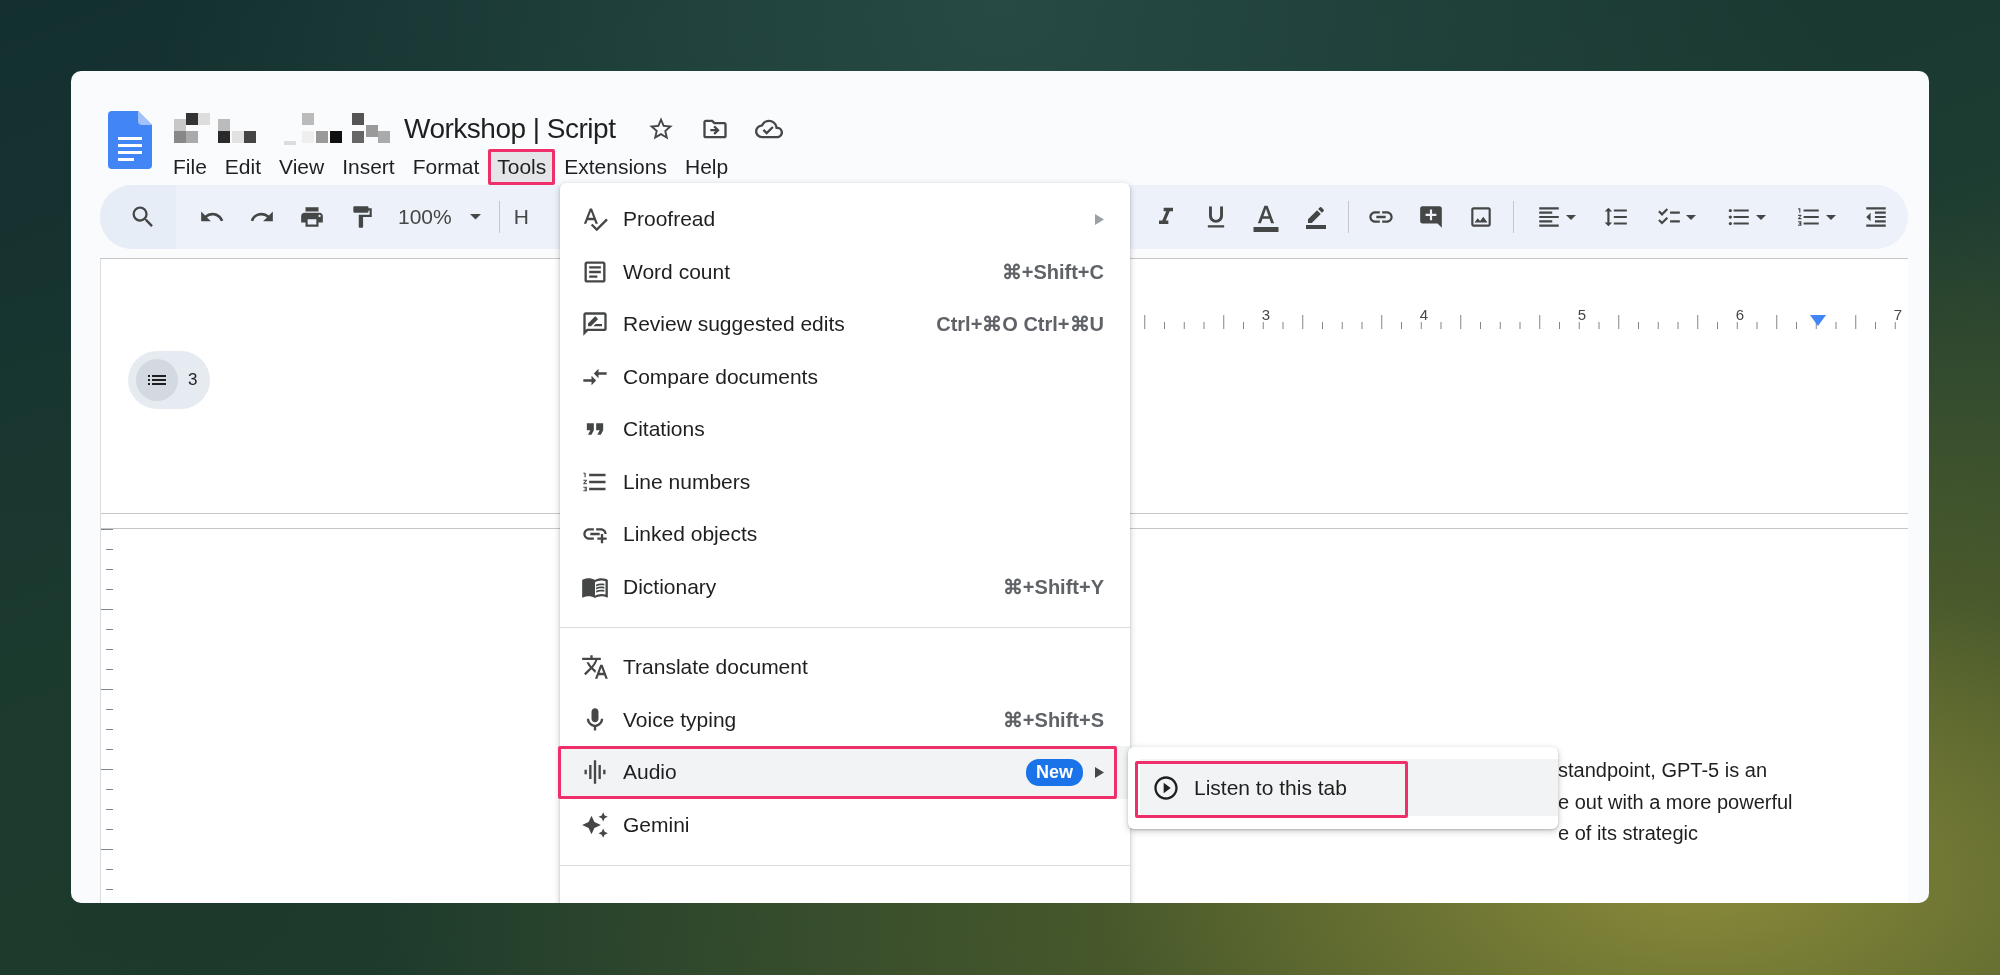 Image resolution: width=2000 pixels, height=975 pixels. What do you see at coordinates (446, 167) in the screenshot?
I see `menu-bar-item: Format` at bounding box center [446, 167].